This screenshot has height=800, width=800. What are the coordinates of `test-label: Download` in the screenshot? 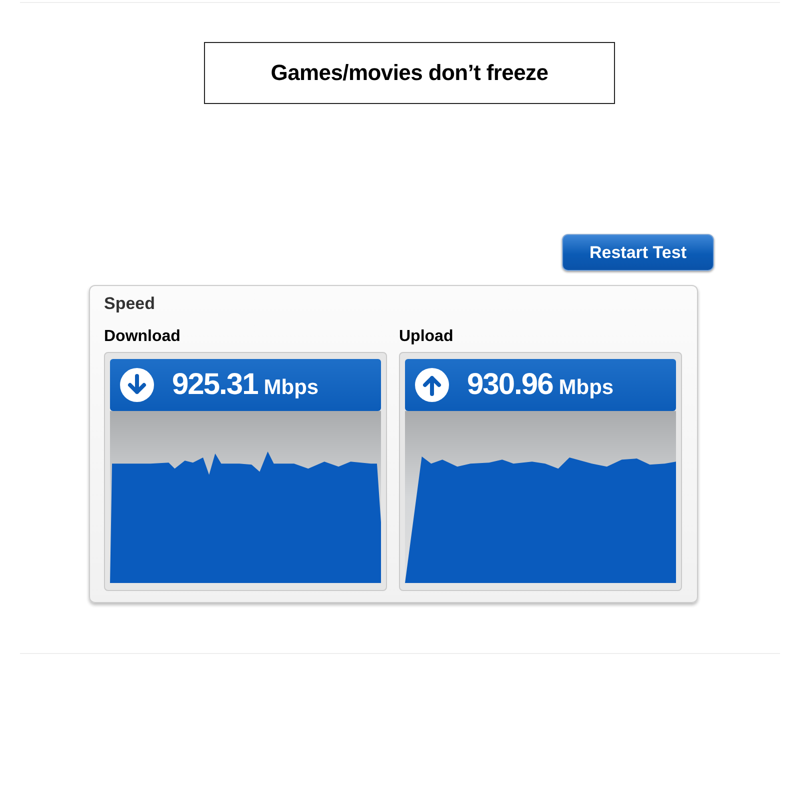 It's located at (143, 337).